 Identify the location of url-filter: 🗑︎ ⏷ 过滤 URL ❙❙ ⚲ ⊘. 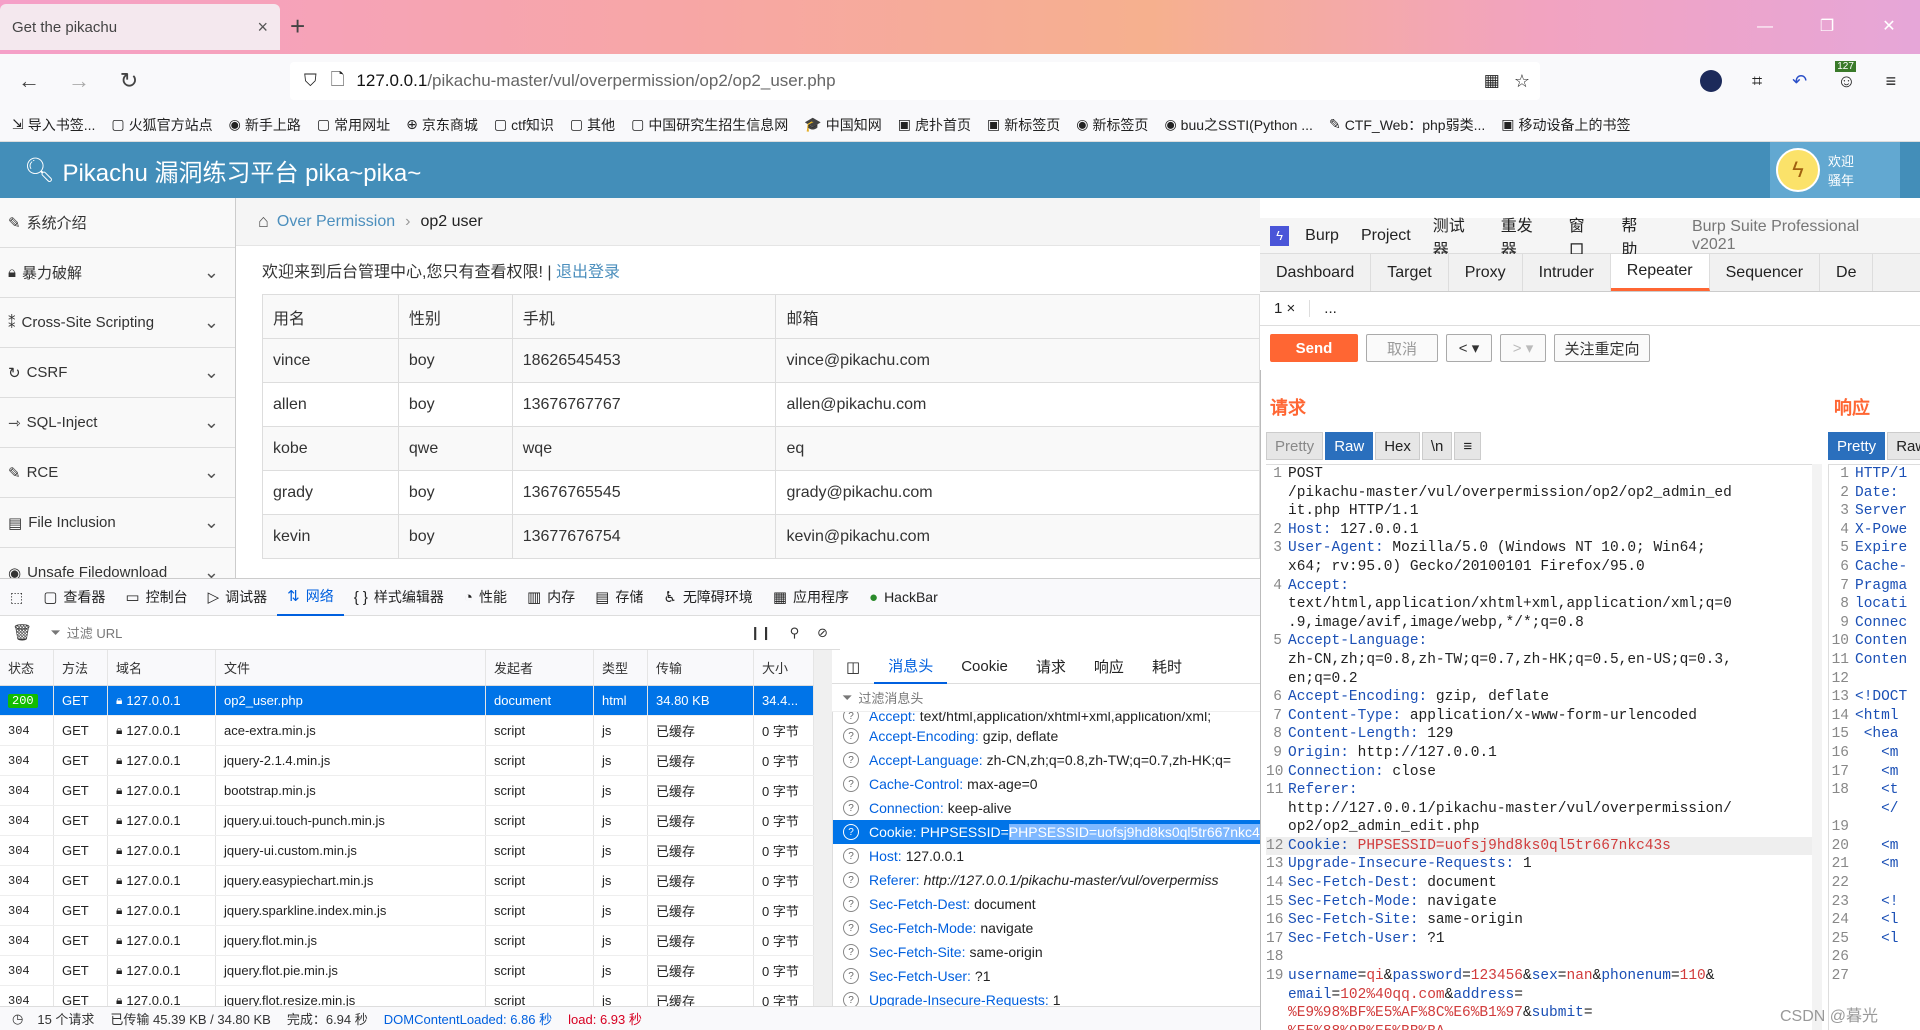
(420, 633).